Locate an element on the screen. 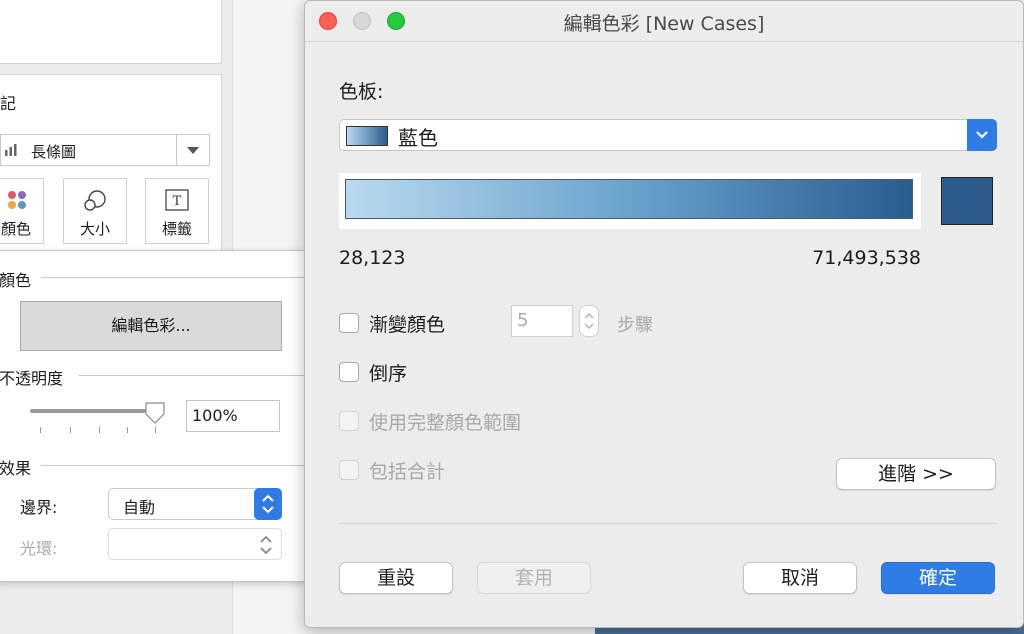 The image size is (1024, 634). dialog-title: 編輯色彩 [New Cases] is located at coordinates (664, 24).